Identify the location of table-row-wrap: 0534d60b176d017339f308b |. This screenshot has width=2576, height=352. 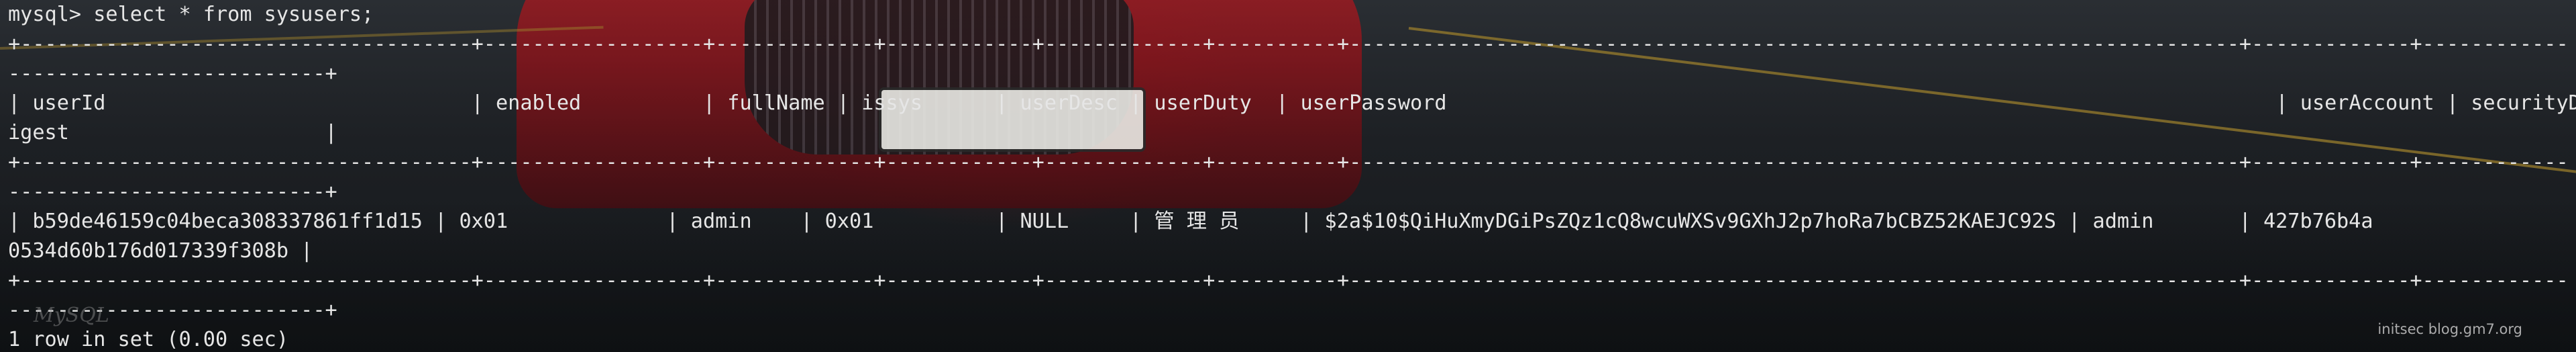
(160, 251).